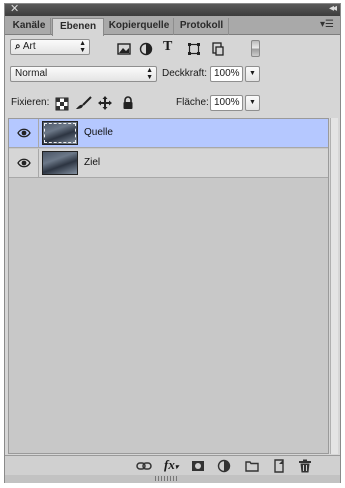 This screenshot has width=345, height=488. I want to click on filter-type-layers-icon: T, so click(167, 47).